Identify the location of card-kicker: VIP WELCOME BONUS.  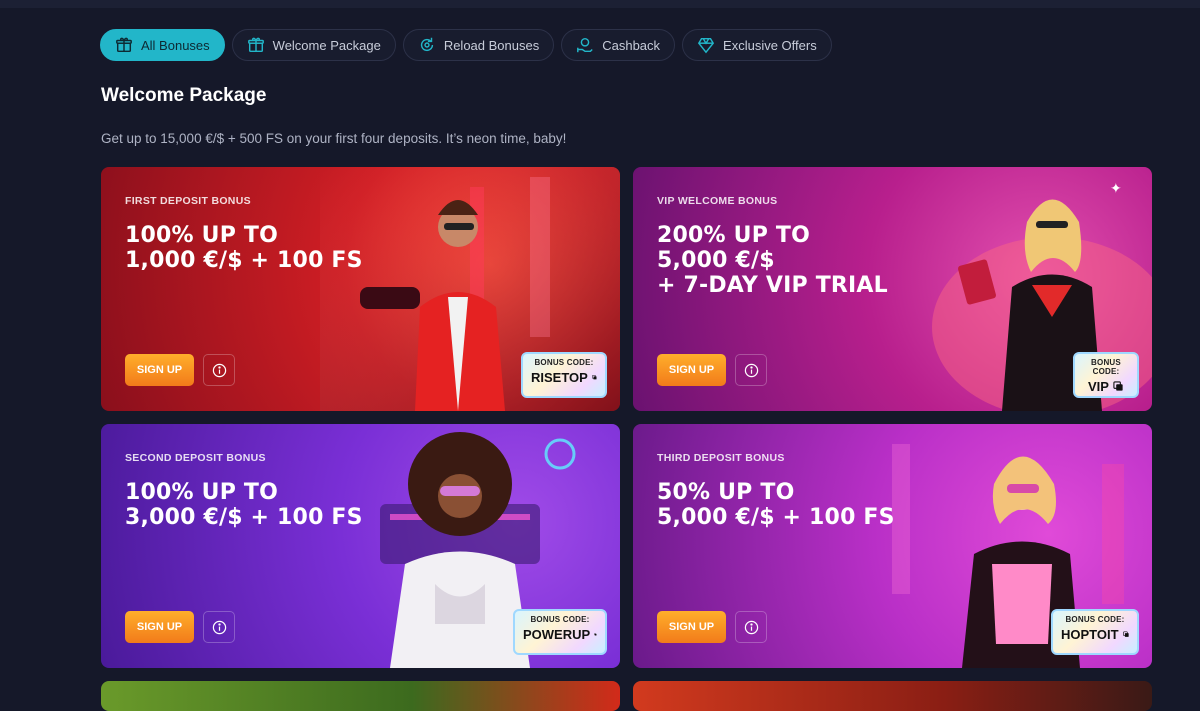
(717, 201).